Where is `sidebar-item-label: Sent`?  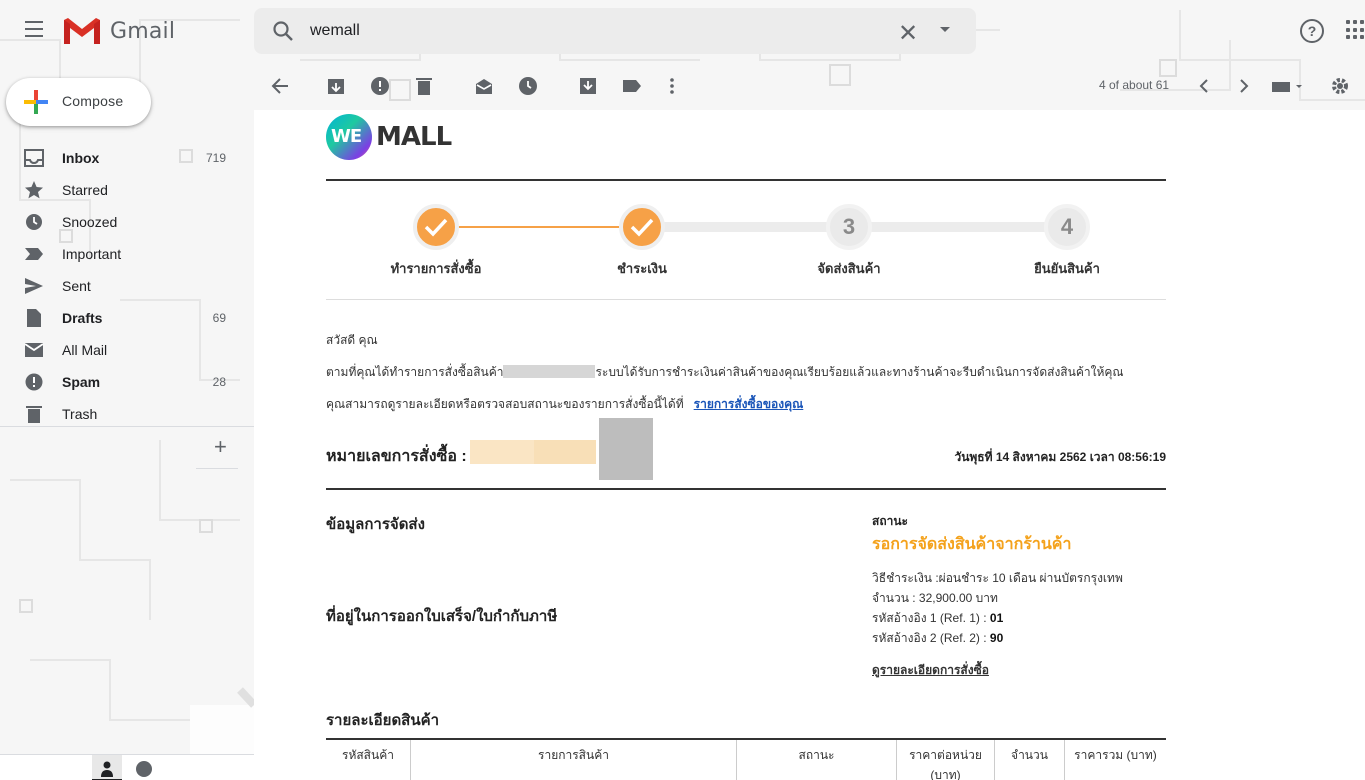
sidebar-item-label: Sent is located at coordinates (76, 286).